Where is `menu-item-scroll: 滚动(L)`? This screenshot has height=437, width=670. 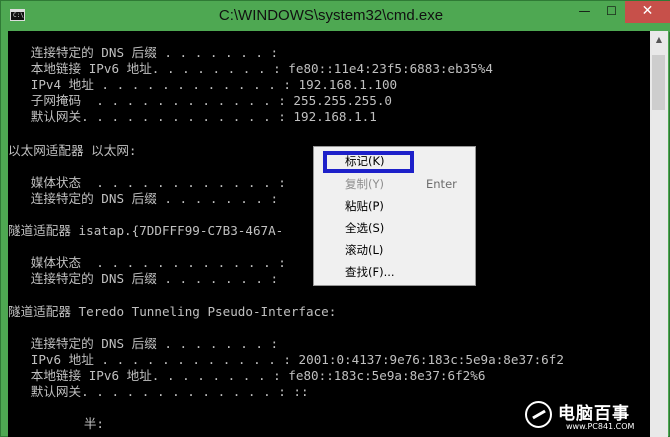
menu-item-scroll: 滚动(L) is located at coordinates (394, 250).